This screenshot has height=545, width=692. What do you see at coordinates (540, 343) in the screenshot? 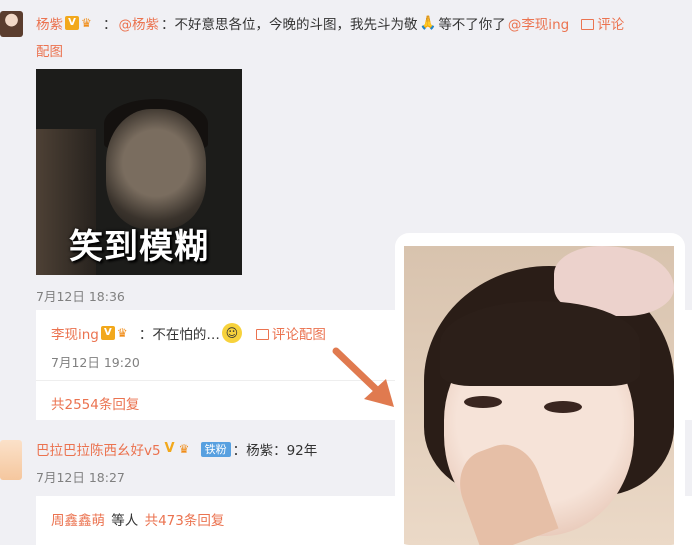
I see `photo-bangs` at bounding box center [540, 343].